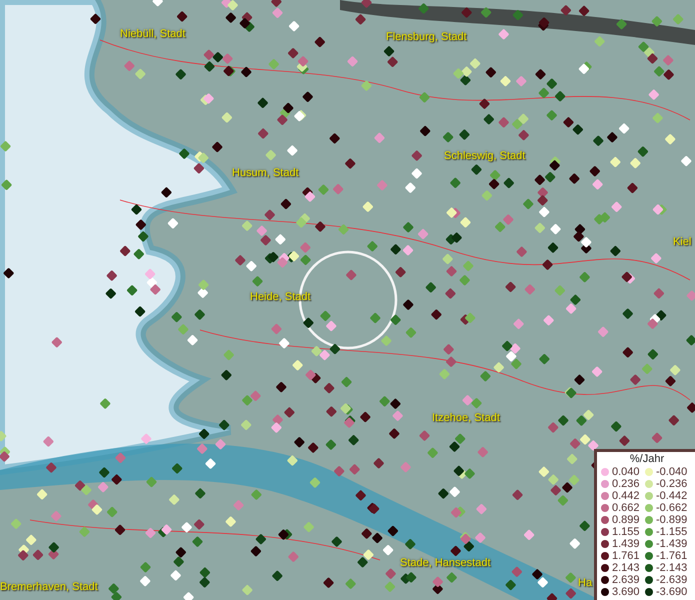 This screenshot has height=600, width=695. Describe the element at coordinates (672, 532) in the screenshot. I see `legend-label: -1.155` at that location.